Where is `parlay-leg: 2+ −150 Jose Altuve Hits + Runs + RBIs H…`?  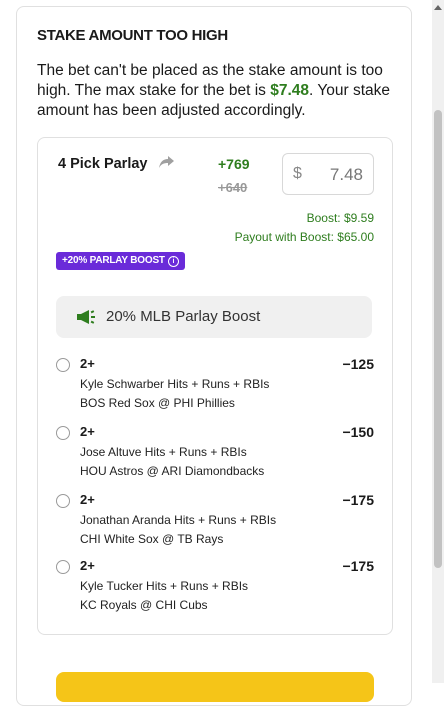 parlay-leg: 2+ −150 Jose Altuve Hits + Runs + RBIs H… is located at coordinates (215, 453).